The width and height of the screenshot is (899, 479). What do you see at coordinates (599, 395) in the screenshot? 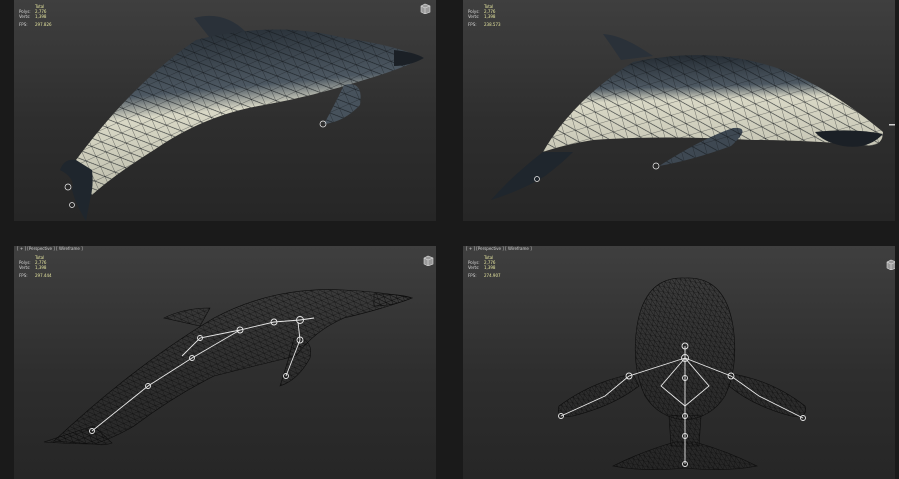
I see `dolphin-left-pectoral-fin` at bounding box center [599, 395].